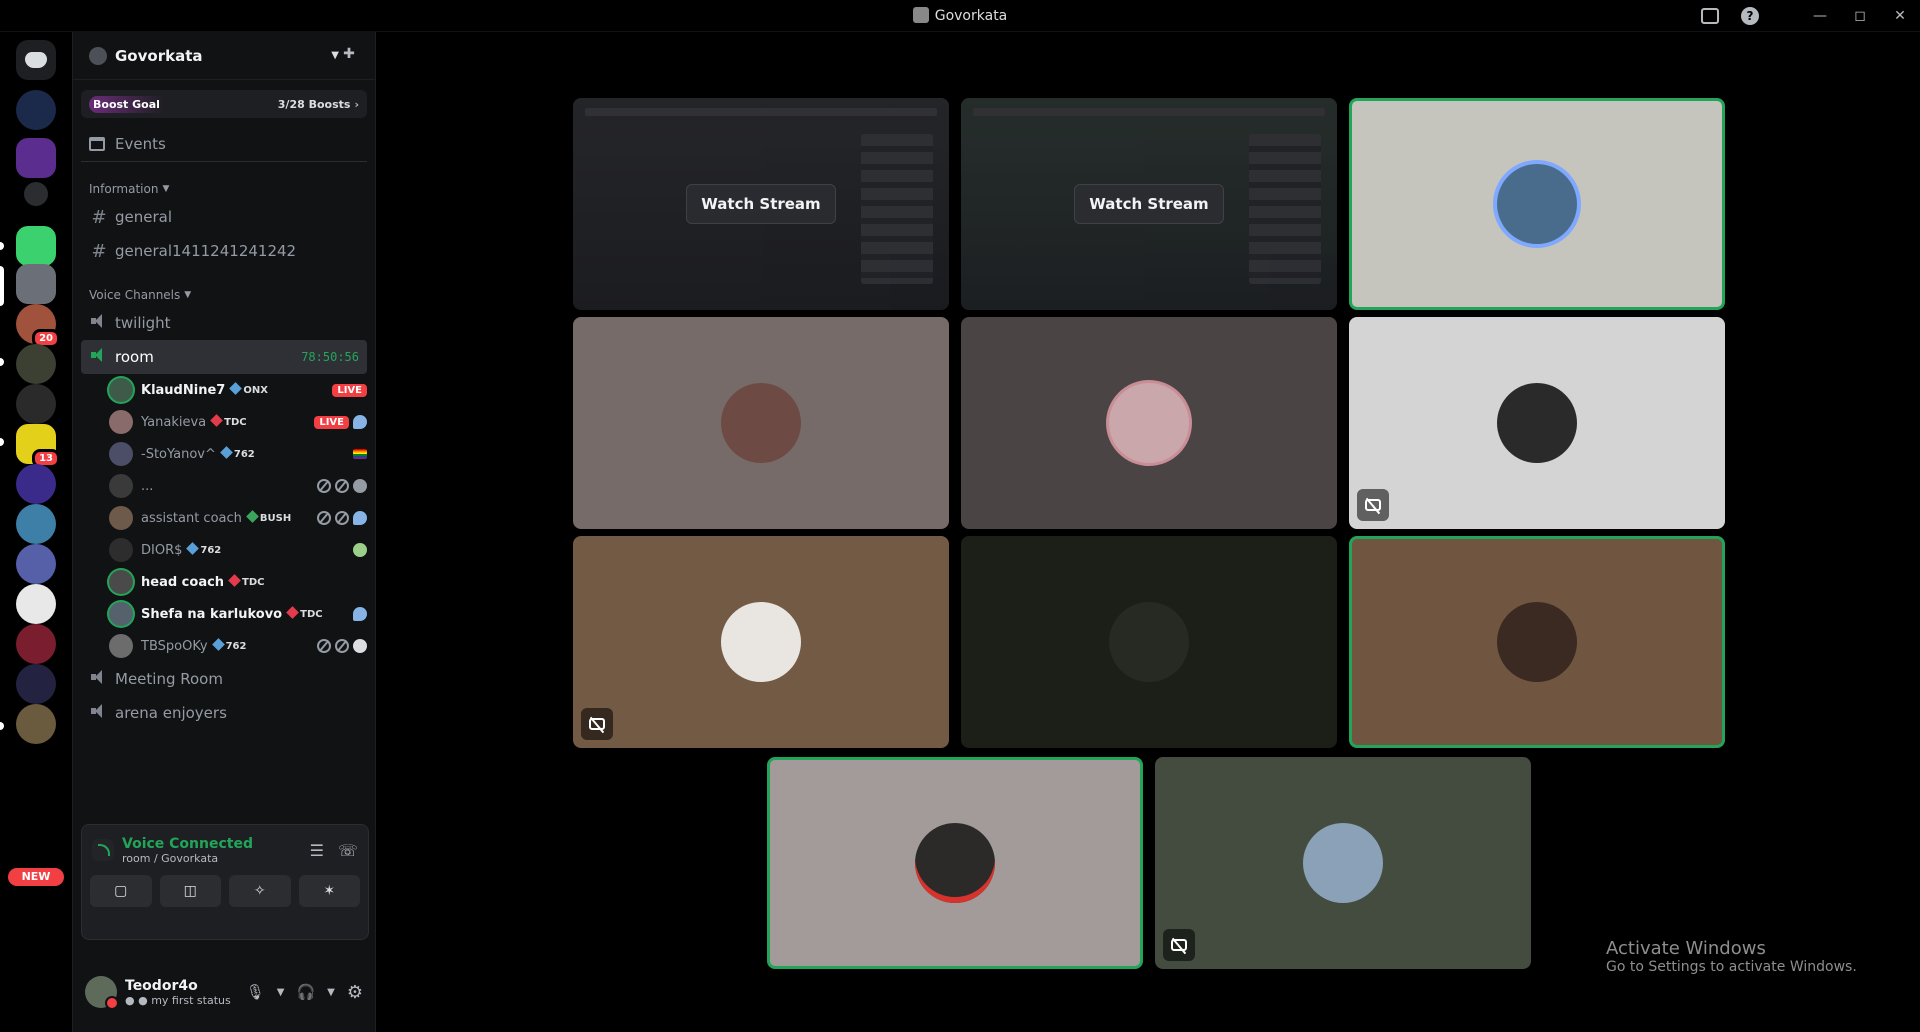 The image size is (1920, 1032). Describe the element at coordinates (36, 877) in the screenshot. I see `new-badge: NEW` at that location.